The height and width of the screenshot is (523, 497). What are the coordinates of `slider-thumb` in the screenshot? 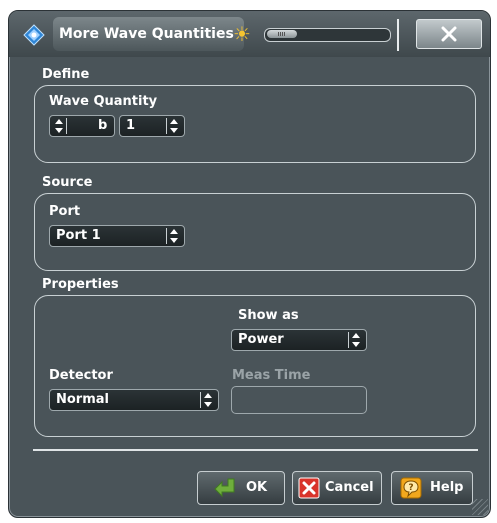 It's located at (282, 34).